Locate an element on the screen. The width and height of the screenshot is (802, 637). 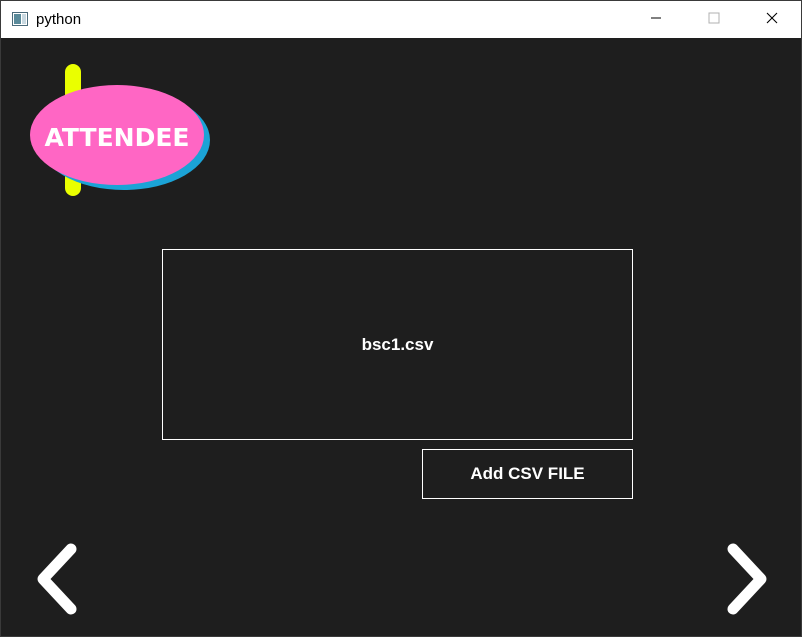
close-icon is located at coordinates (772, 20).